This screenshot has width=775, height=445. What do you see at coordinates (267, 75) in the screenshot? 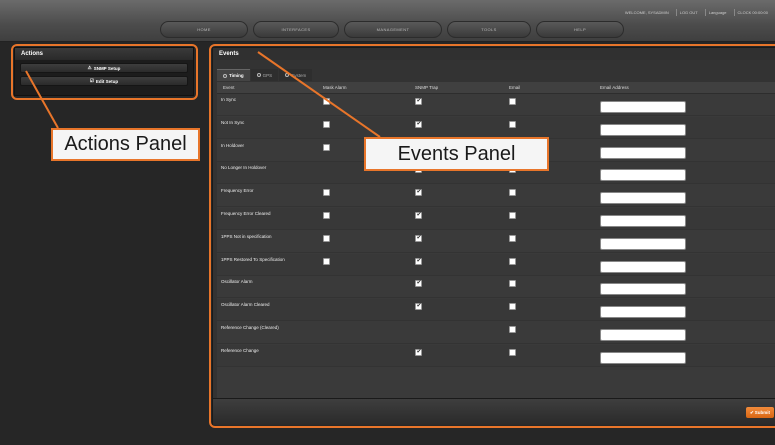
I see `tab-label: GPS` at bounding box center [267, 75].